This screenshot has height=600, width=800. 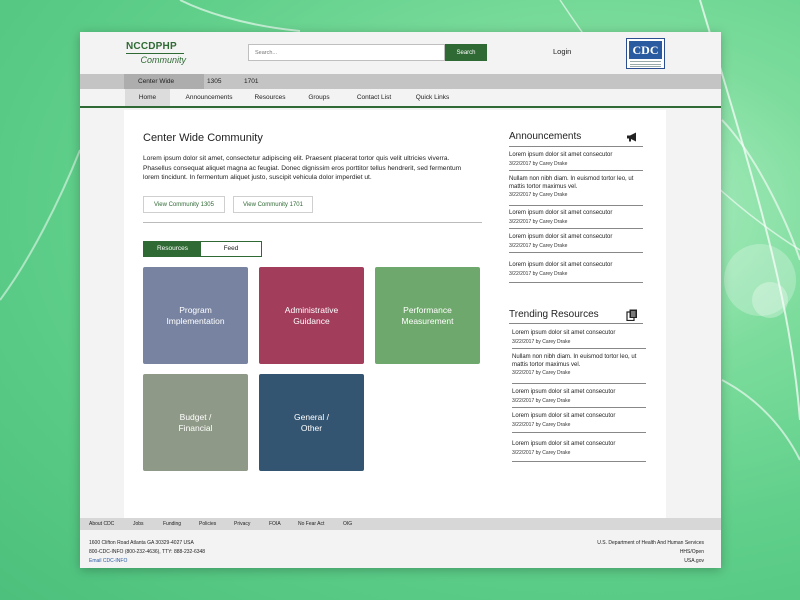 I want to click on cdc-logo: CDC, so click(x=645, y=53).